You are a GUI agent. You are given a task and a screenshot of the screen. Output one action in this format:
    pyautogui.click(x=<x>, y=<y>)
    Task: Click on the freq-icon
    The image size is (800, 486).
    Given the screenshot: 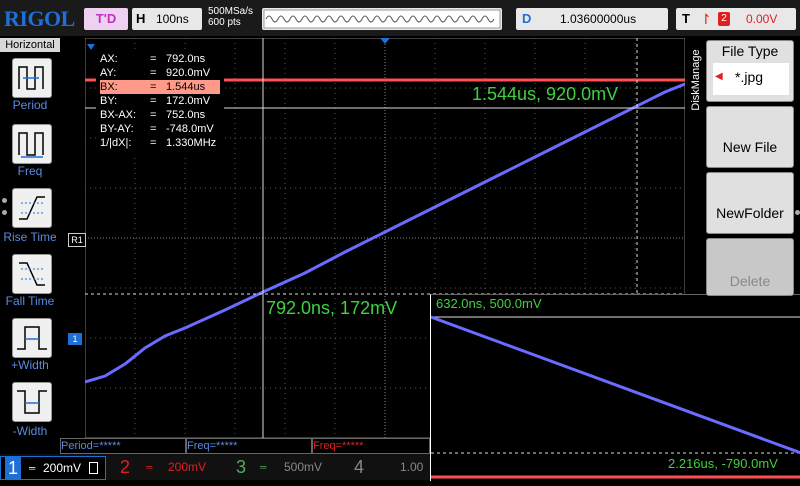 What is the action you would take?
    pyautogui.click(x=31, y=145)
    